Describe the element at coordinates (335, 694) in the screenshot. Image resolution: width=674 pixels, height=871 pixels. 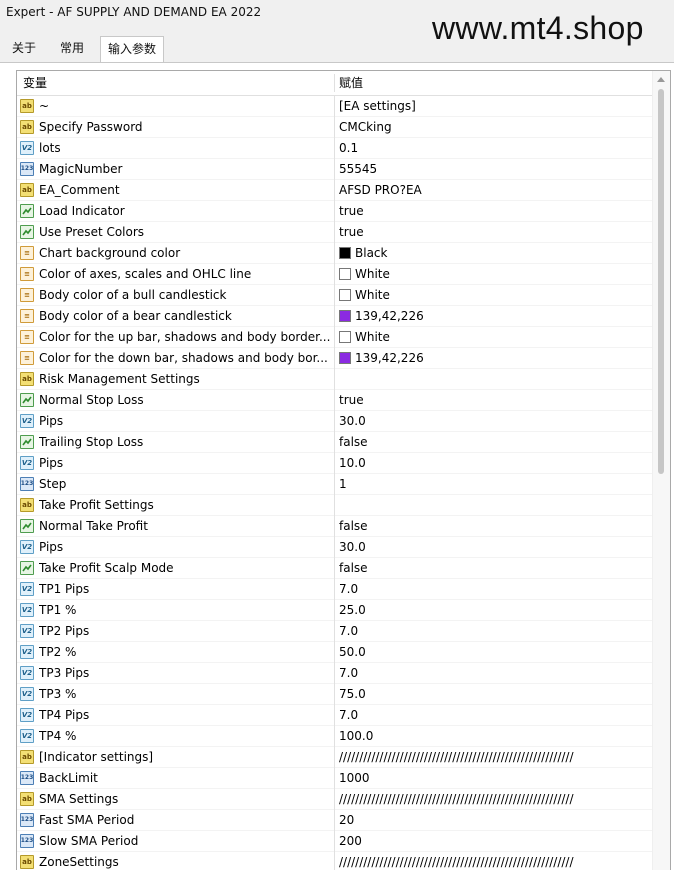
I see `parameter-row: V2 TP3 % 75.0` at that location.